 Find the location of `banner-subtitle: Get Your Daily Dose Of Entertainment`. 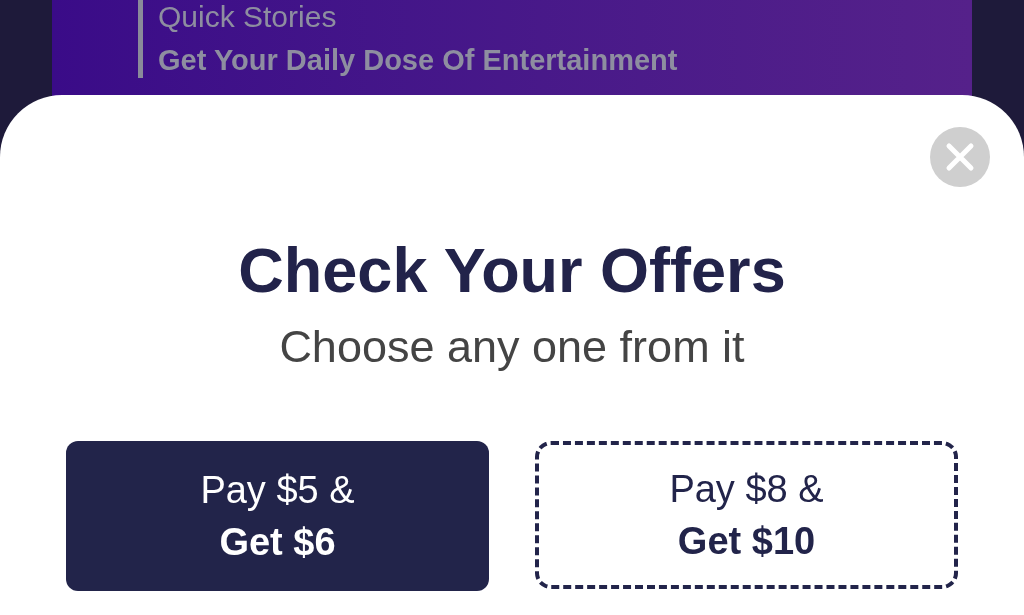

banner-subtitle: Get Your Daily Dose Of Entertainment is located at coordinates (418, 60).